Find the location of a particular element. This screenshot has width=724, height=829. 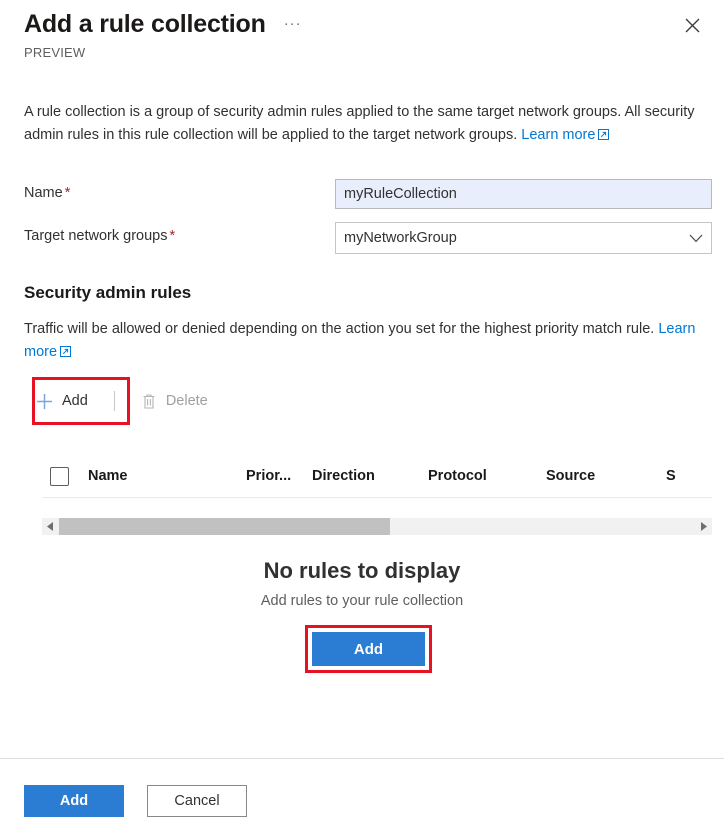

target-network-groups-required-marker: * is located at coordinates (172, 236).